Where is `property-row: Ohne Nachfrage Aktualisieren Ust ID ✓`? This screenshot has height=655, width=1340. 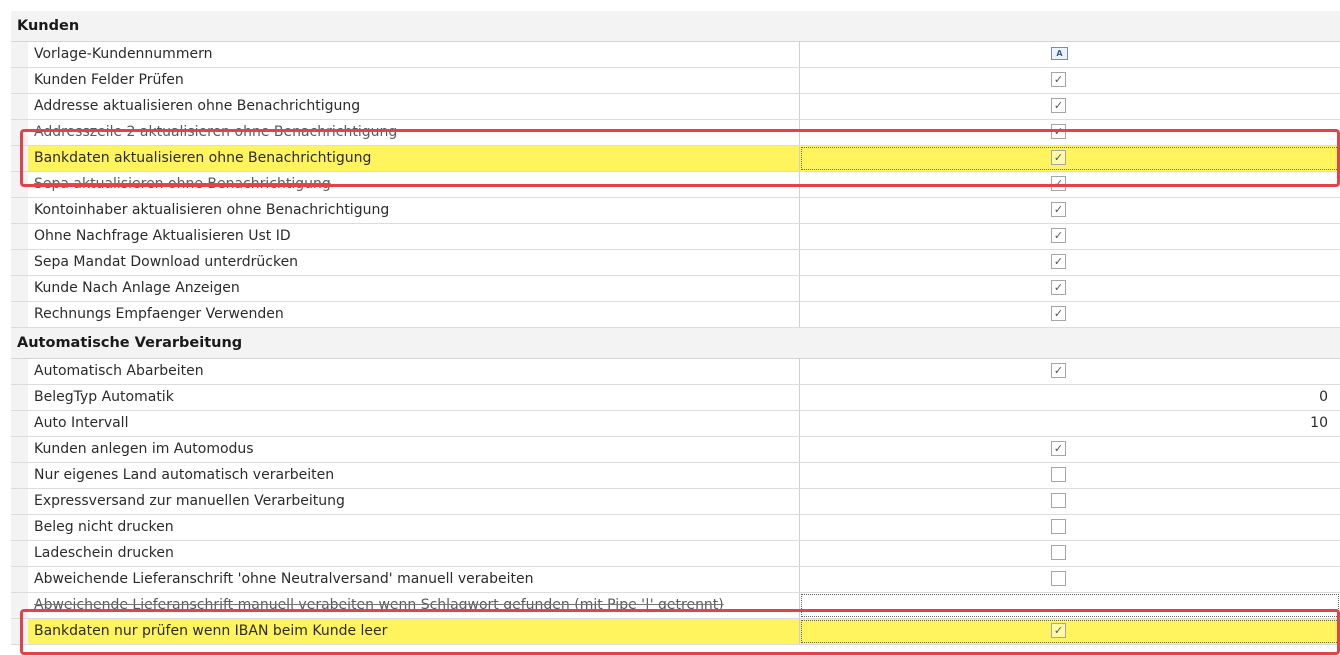 property-row: Ohne Nachfrage Aktualisieren Ust ID ✓ is located at coordinates (675, 237).